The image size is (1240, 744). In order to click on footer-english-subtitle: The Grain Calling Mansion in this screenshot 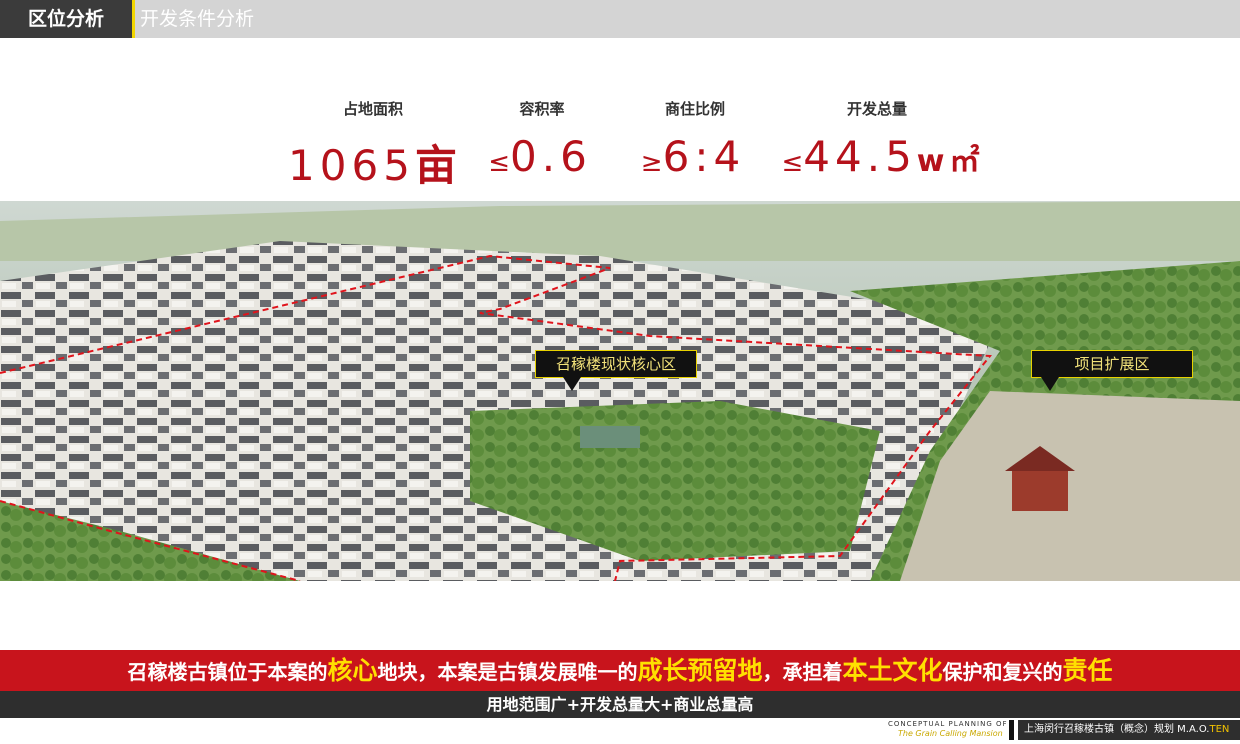, I will do `click(950, 733)`.